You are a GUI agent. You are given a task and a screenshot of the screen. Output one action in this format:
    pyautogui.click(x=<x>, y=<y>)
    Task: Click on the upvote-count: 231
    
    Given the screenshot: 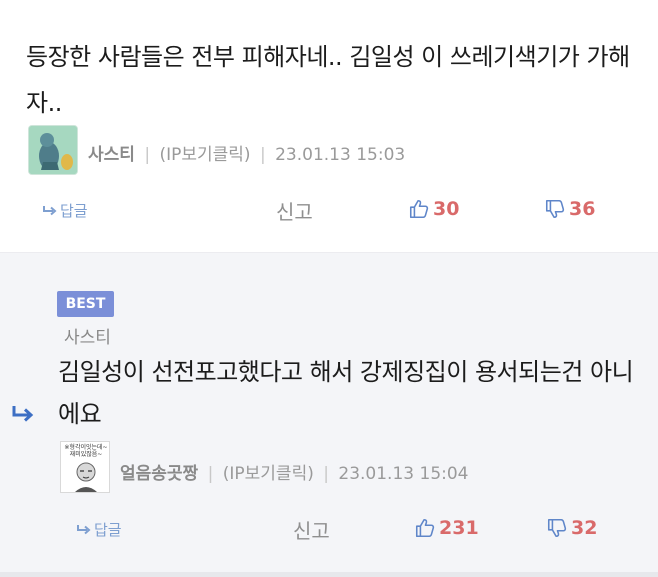 What is the action you would take?
    pyautogui.click(x=459, y=528)
    